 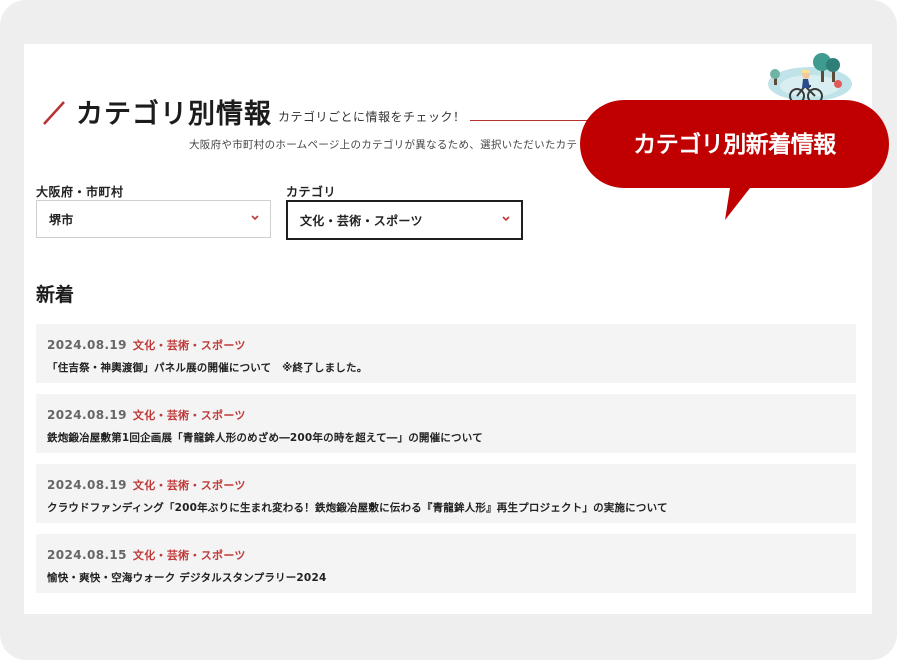 What do you see at coordinates (80, 192) in the screenshot?
I see `area-select-label: 大阪府・市町村` at bounding box center [80, 192].